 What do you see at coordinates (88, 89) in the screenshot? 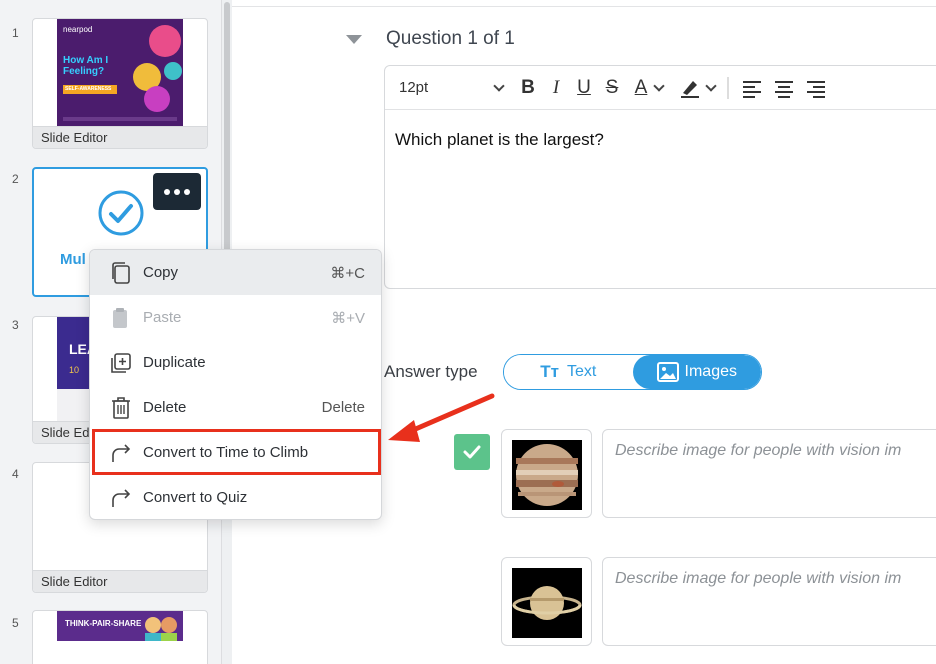
I see `thumb-badge: SELF-AWARENESS` at bounding box center [88, 89].